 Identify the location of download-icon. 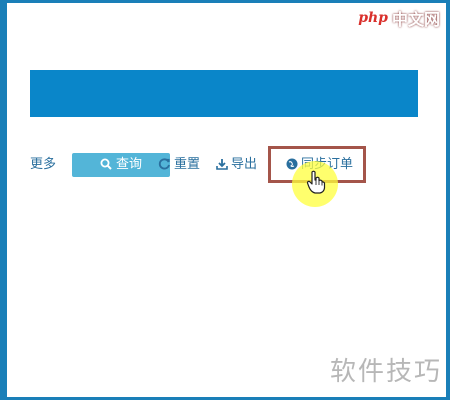
(222, 164).